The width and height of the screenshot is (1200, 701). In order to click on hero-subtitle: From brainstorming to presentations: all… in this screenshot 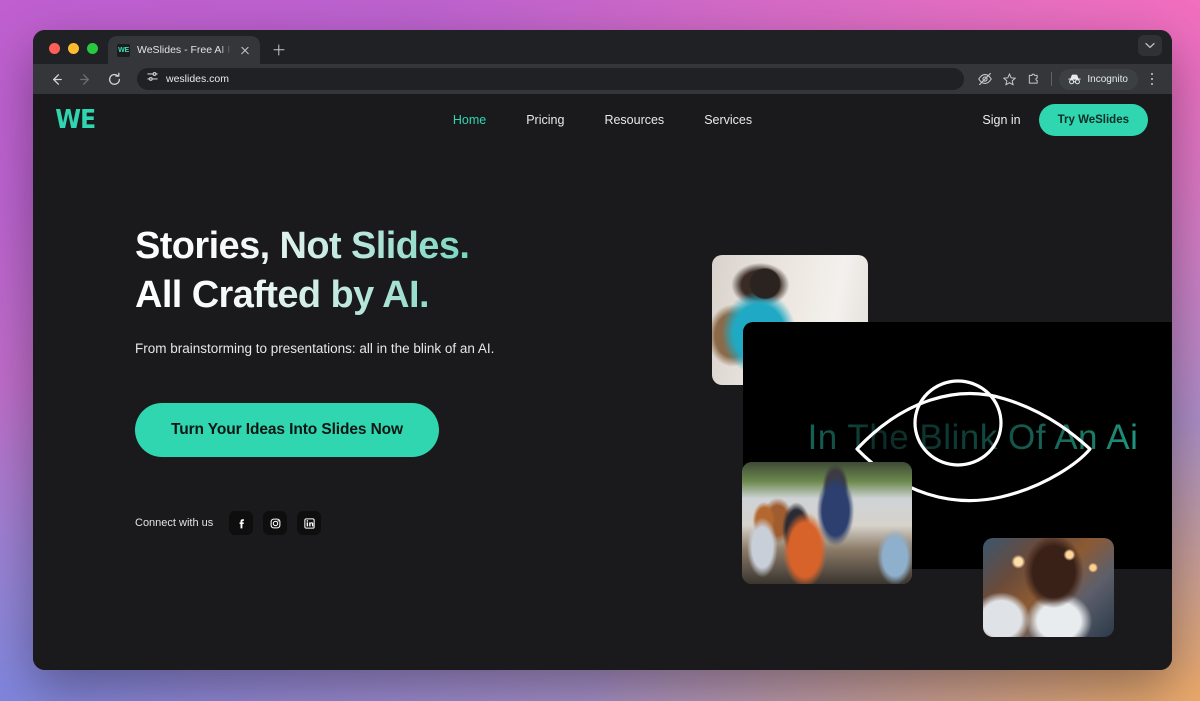, I will do `click(315, 349)`.